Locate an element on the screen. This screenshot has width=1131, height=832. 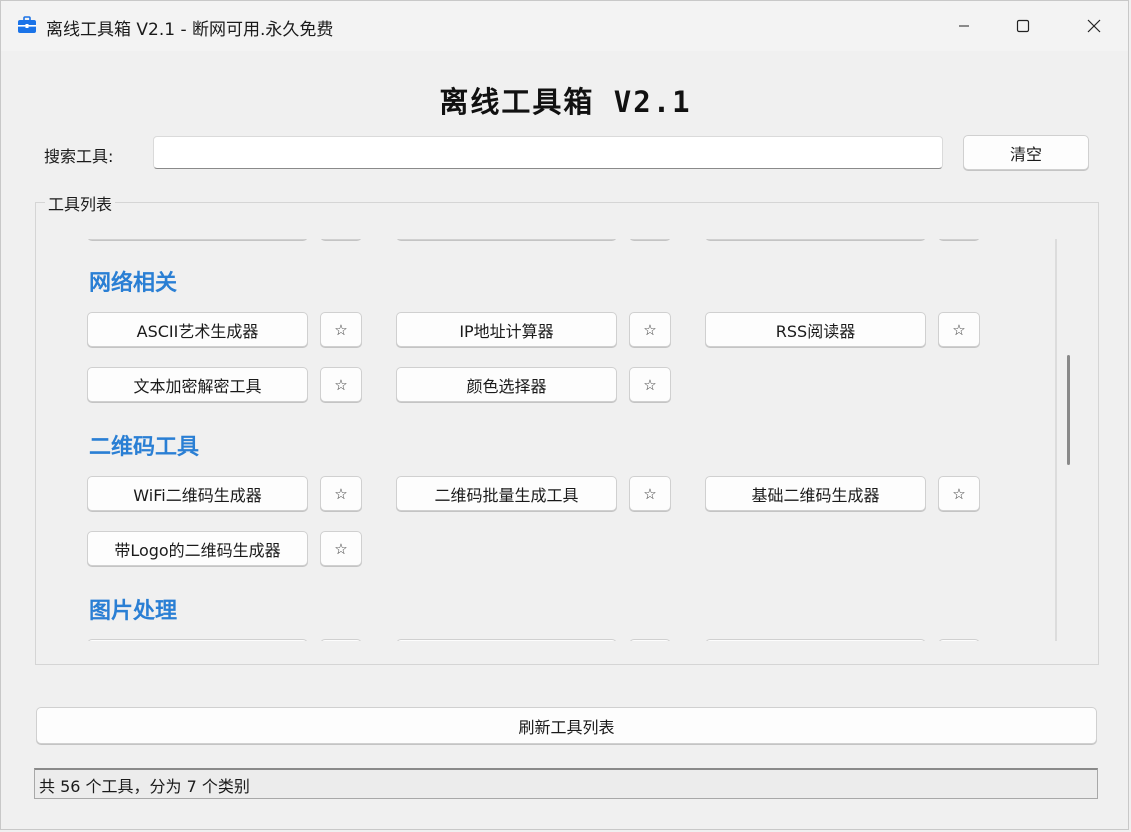
maximize-icon is located at coordinates (1023, 26).